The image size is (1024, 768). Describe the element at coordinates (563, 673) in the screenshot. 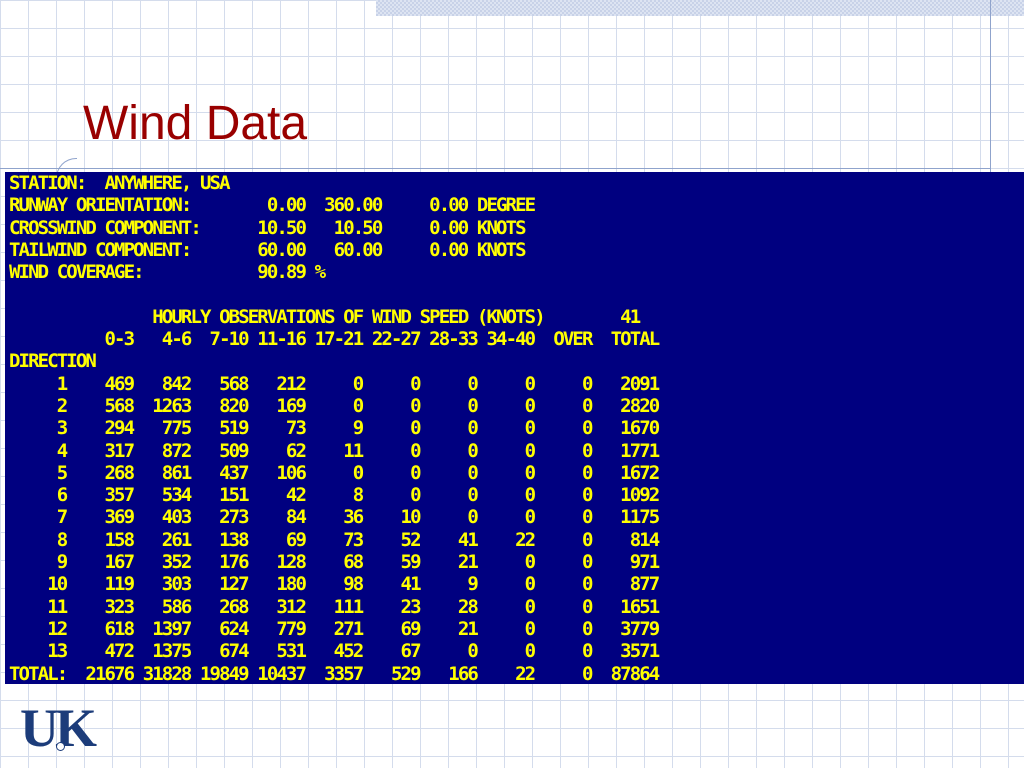

I see `total-cell: 0` at that location.